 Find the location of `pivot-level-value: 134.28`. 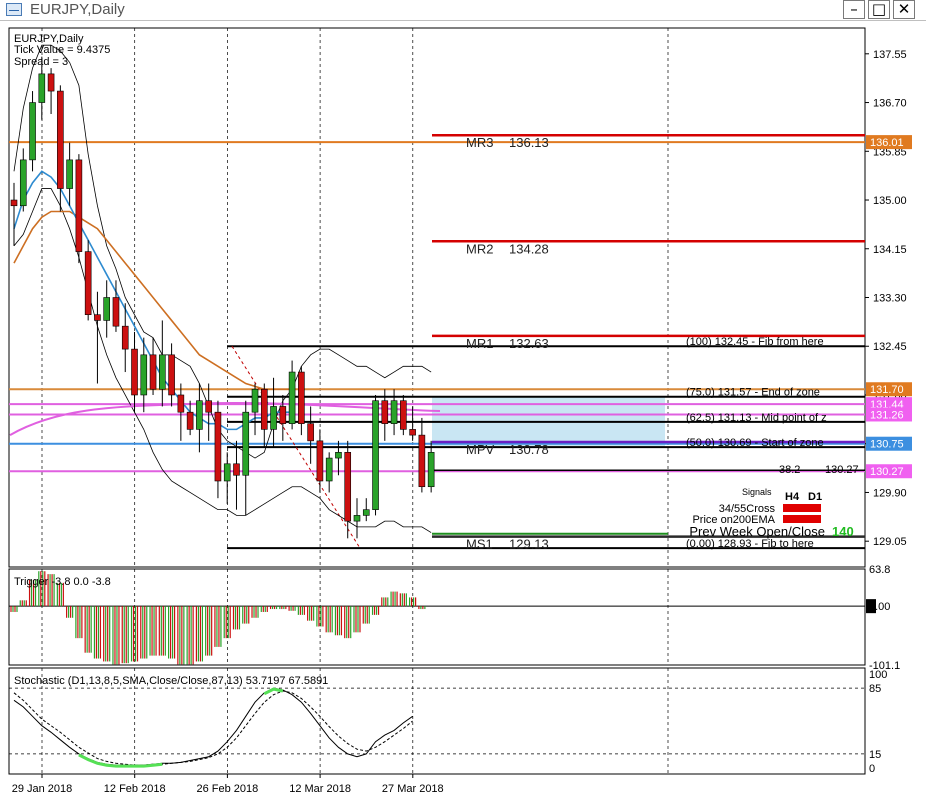

pivot-level-value: 134.28 is located at coordinates (529, 248).